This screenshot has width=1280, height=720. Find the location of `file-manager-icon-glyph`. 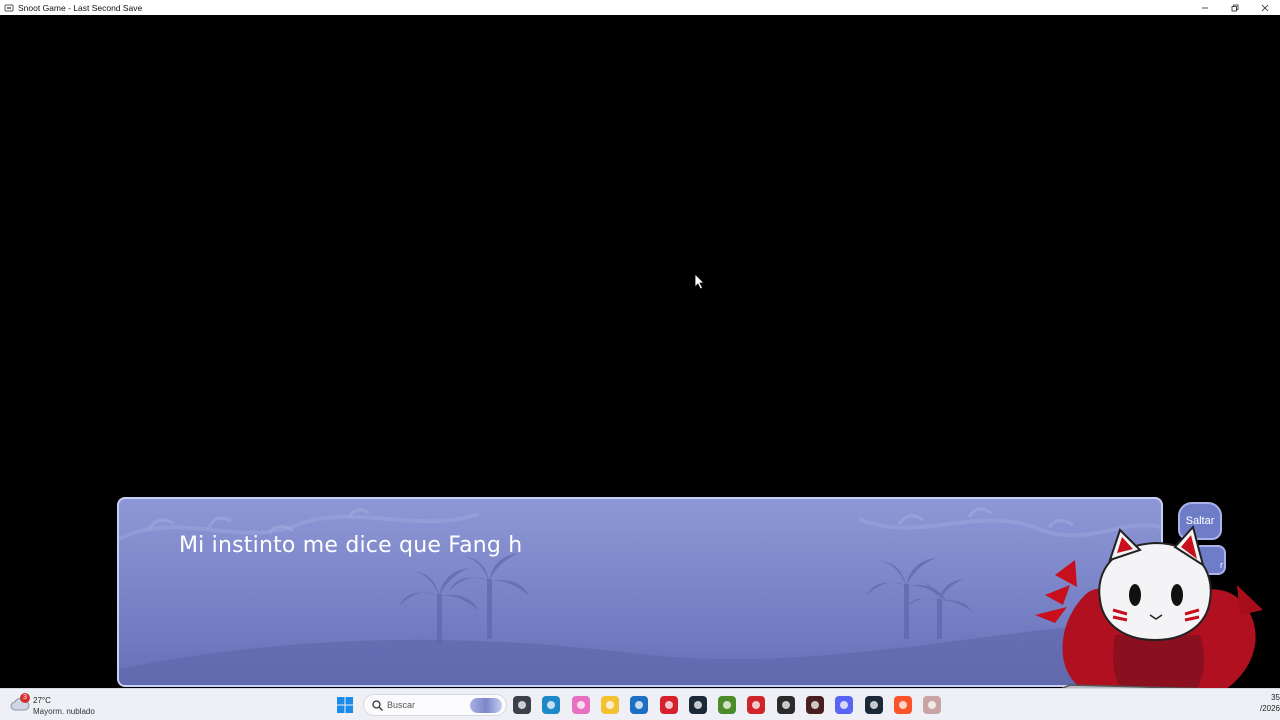

file-manager-icon-glyph is located at coordinates (522, 705).